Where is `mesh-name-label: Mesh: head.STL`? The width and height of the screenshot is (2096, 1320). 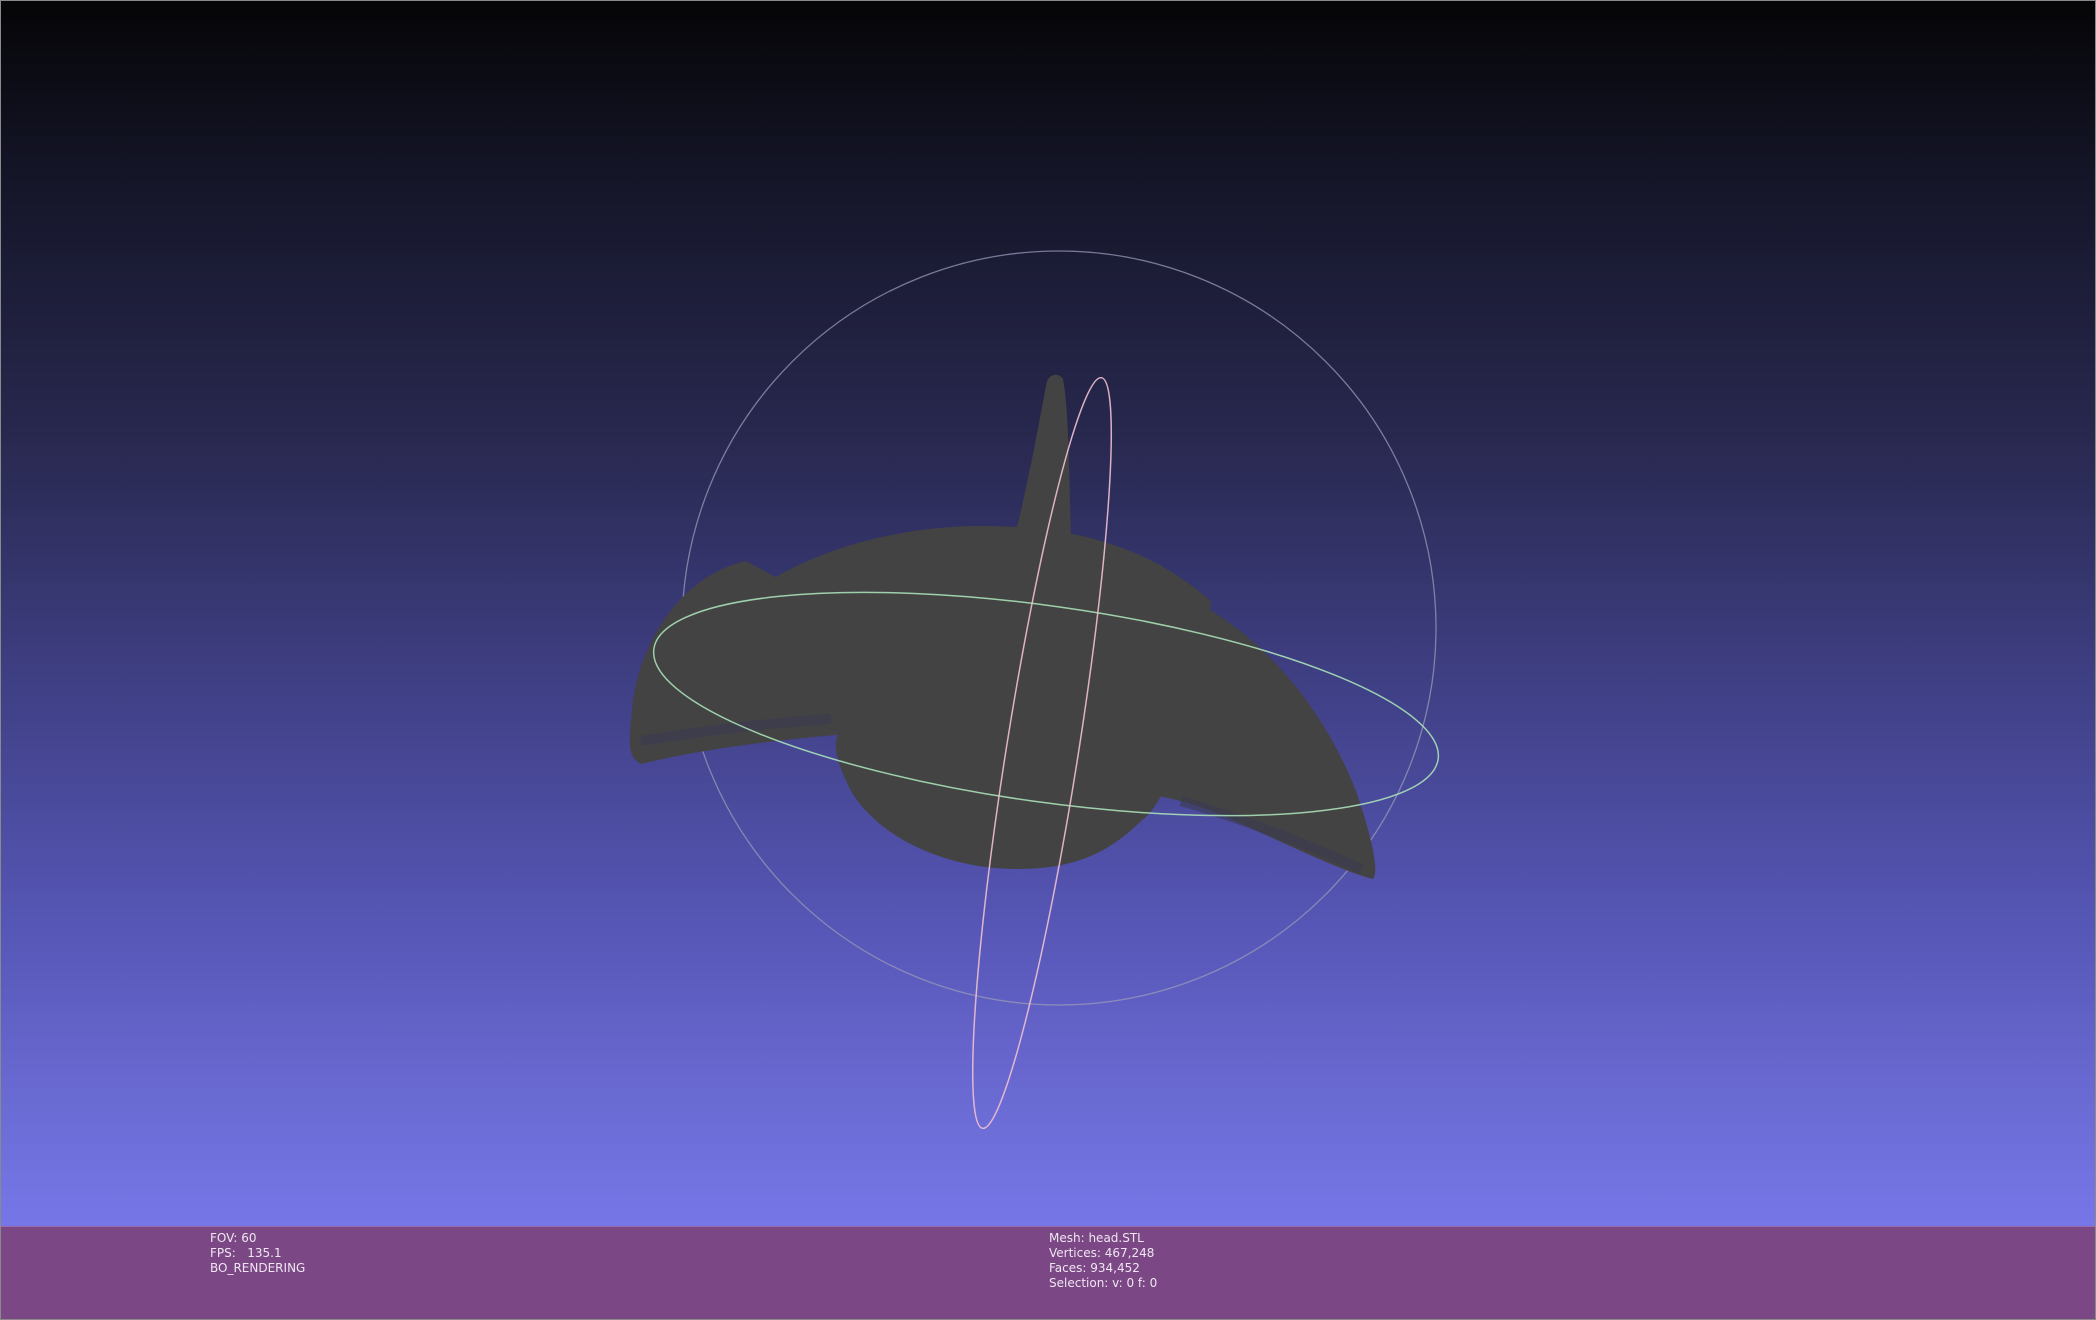
mesh-name-label: Mesh: head.STL is located at coordinates (1096, 1238).